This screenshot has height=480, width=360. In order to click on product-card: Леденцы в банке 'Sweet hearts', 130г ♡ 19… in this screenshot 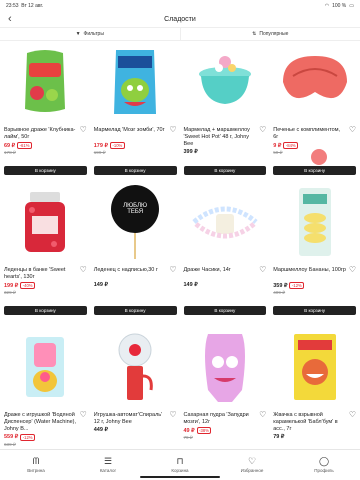, I will do `click(45, 252)`.